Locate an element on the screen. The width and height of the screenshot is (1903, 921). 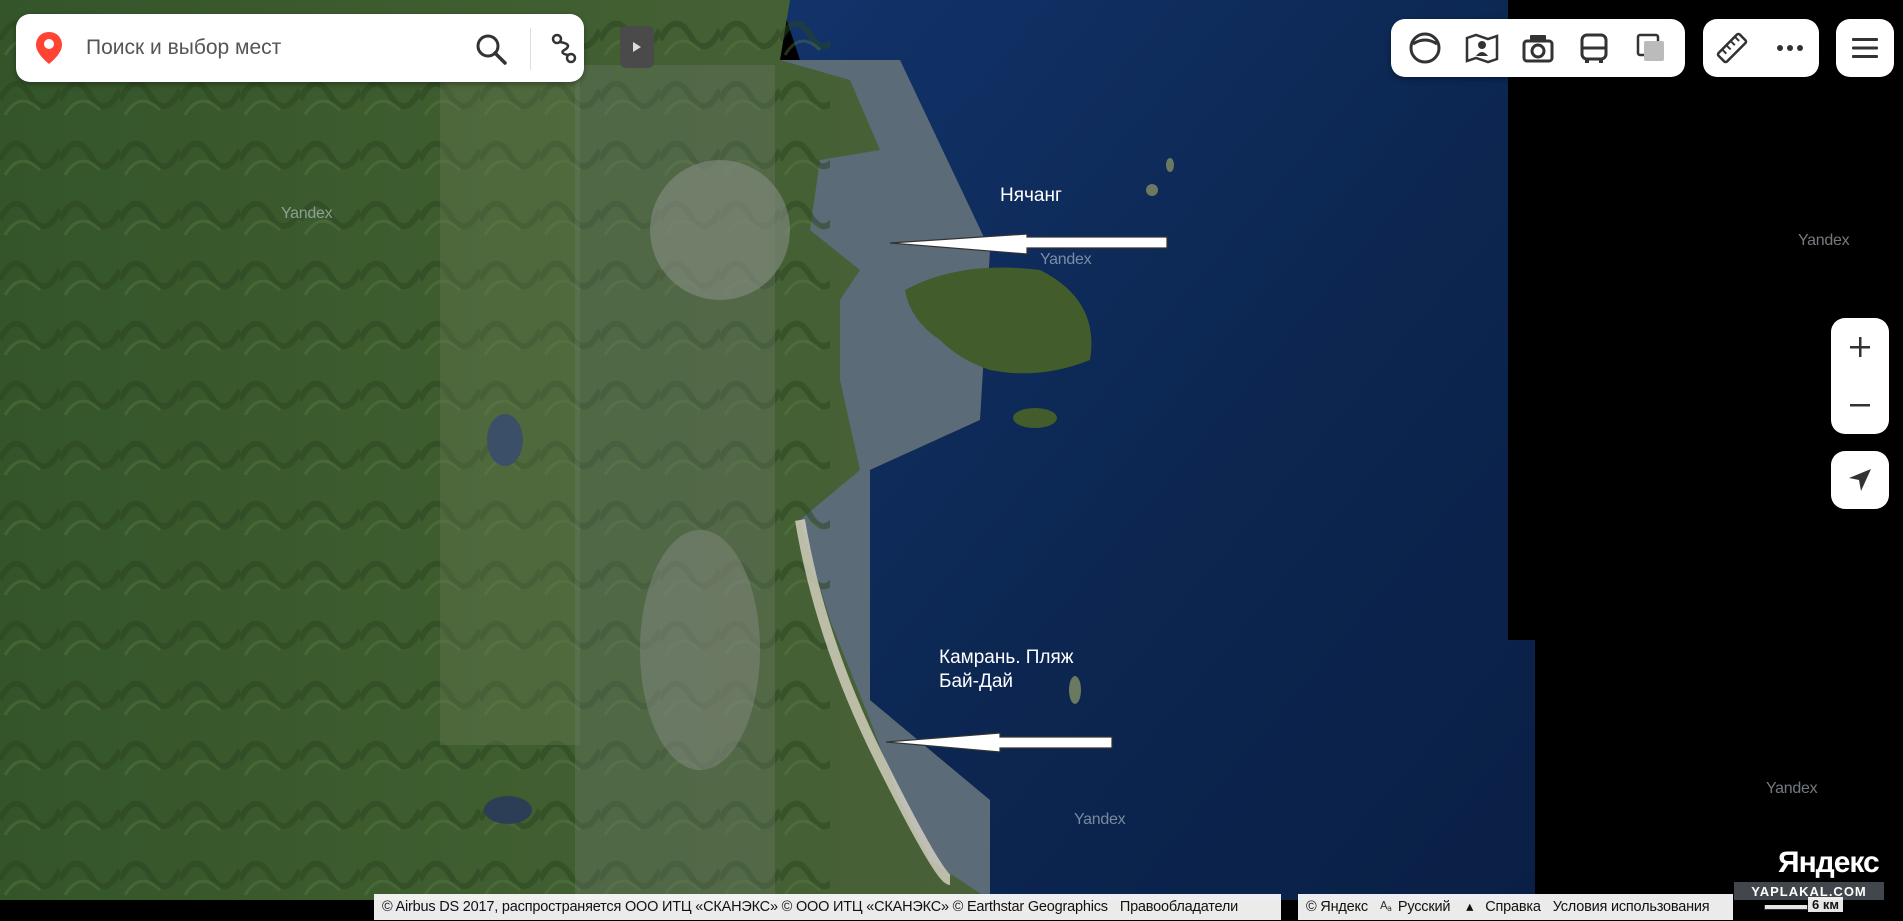
camera-icon is located at coordinates (1538, 49).